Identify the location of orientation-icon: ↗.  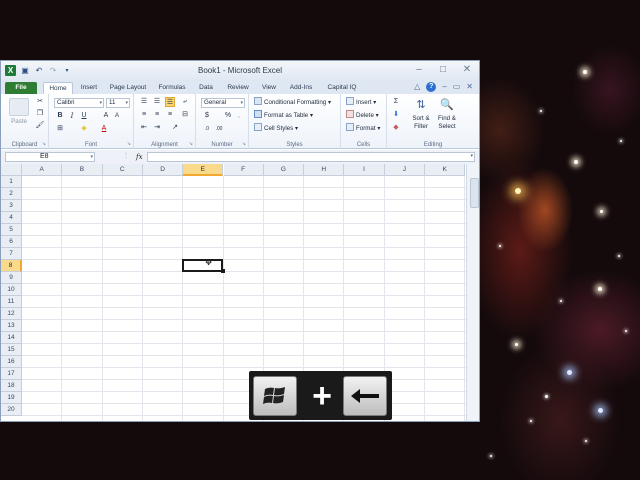
(175, 128).